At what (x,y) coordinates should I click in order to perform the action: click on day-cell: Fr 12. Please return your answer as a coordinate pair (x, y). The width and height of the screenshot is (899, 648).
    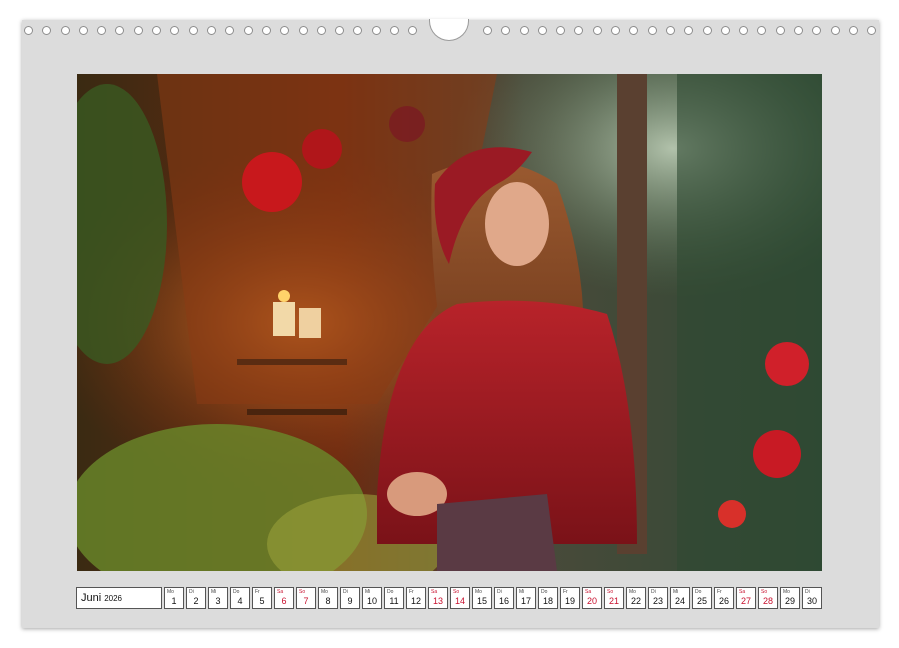
    Looking at the image, I should click on (416, 598).